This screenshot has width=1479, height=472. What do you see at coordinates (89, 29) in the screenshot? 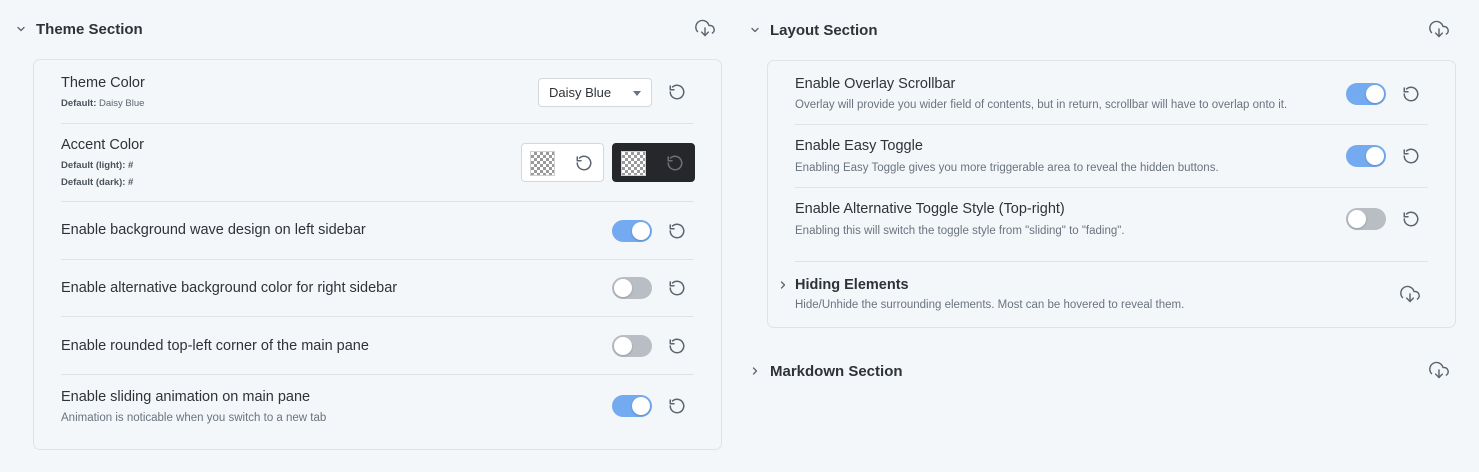
I see `section-title: Theme Section` at bounding box center [89, 29].